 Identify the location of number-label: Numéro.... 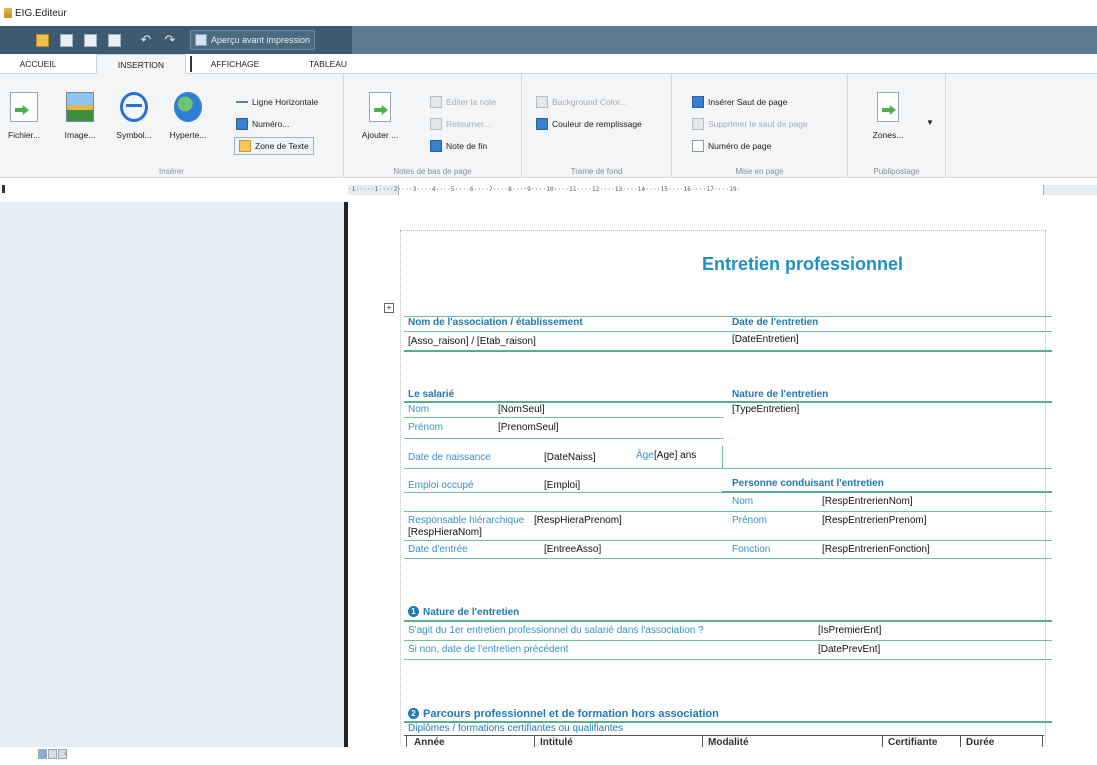
(271, 124).